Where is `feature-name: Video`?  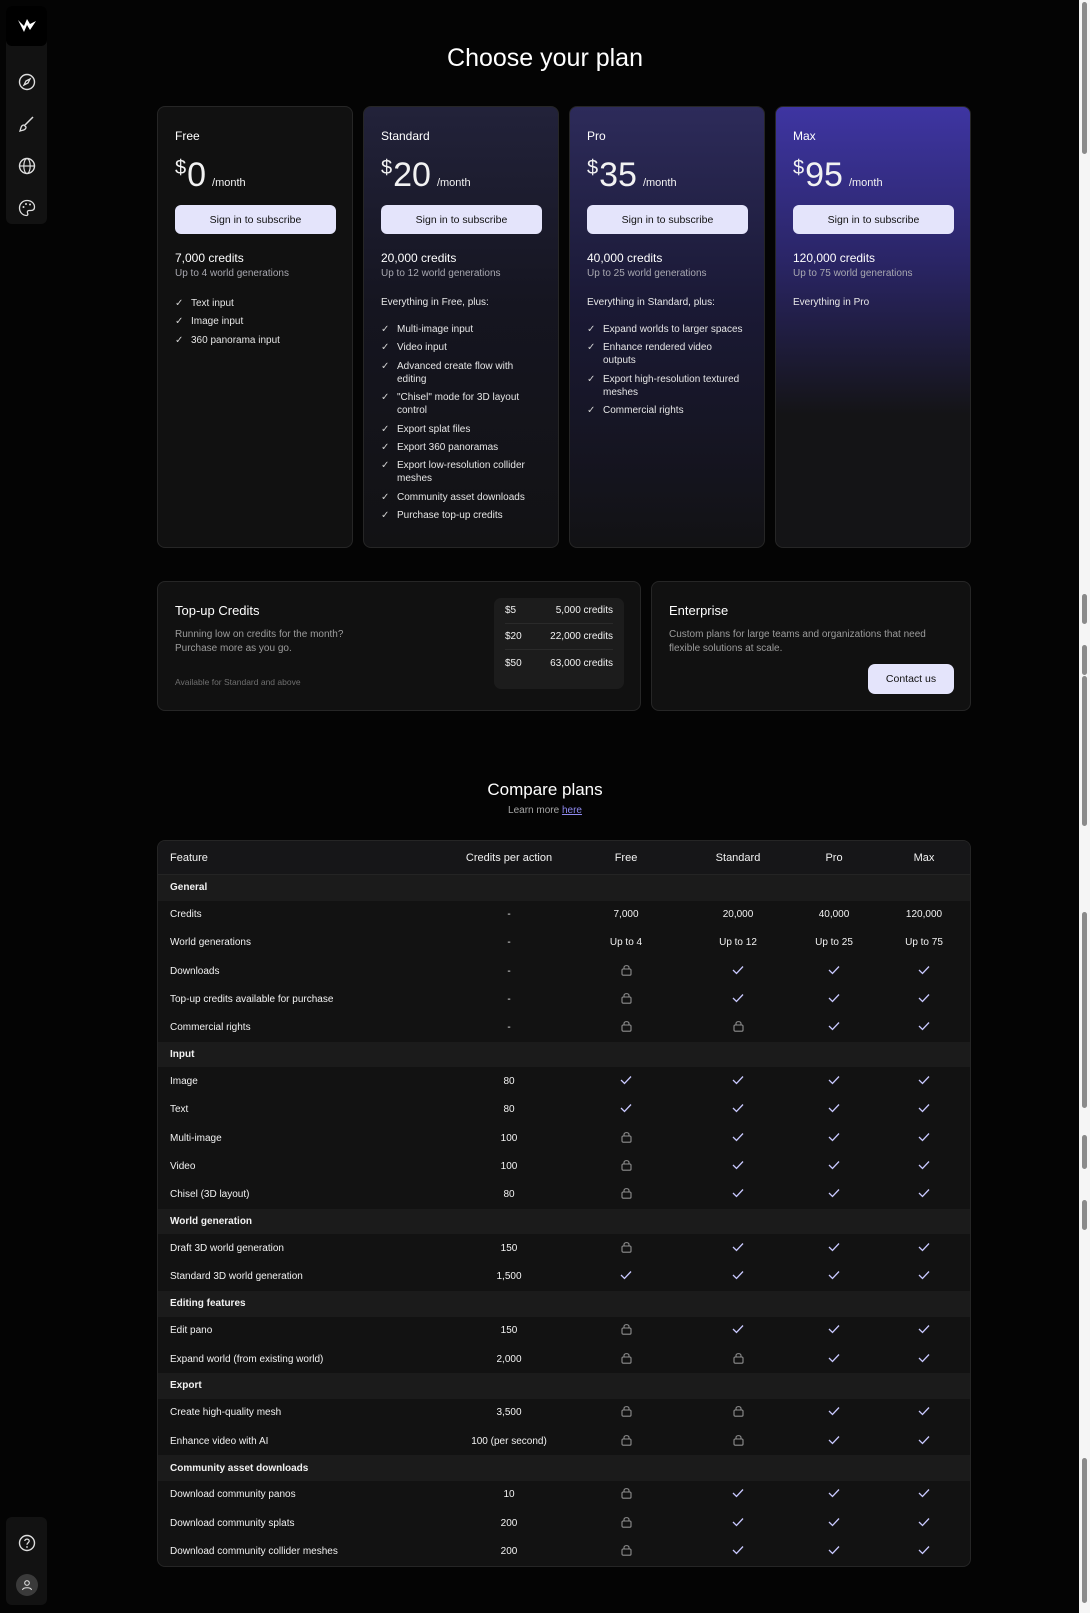 feature-name: Video is located at coordinates (183, 1167).